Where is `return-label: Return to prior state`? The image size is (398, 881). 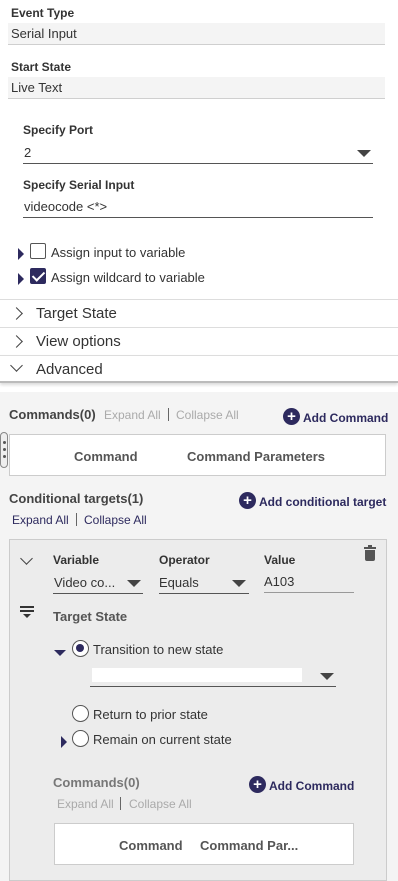
return-label: Return to prior state is located at coordinates (150, 714).